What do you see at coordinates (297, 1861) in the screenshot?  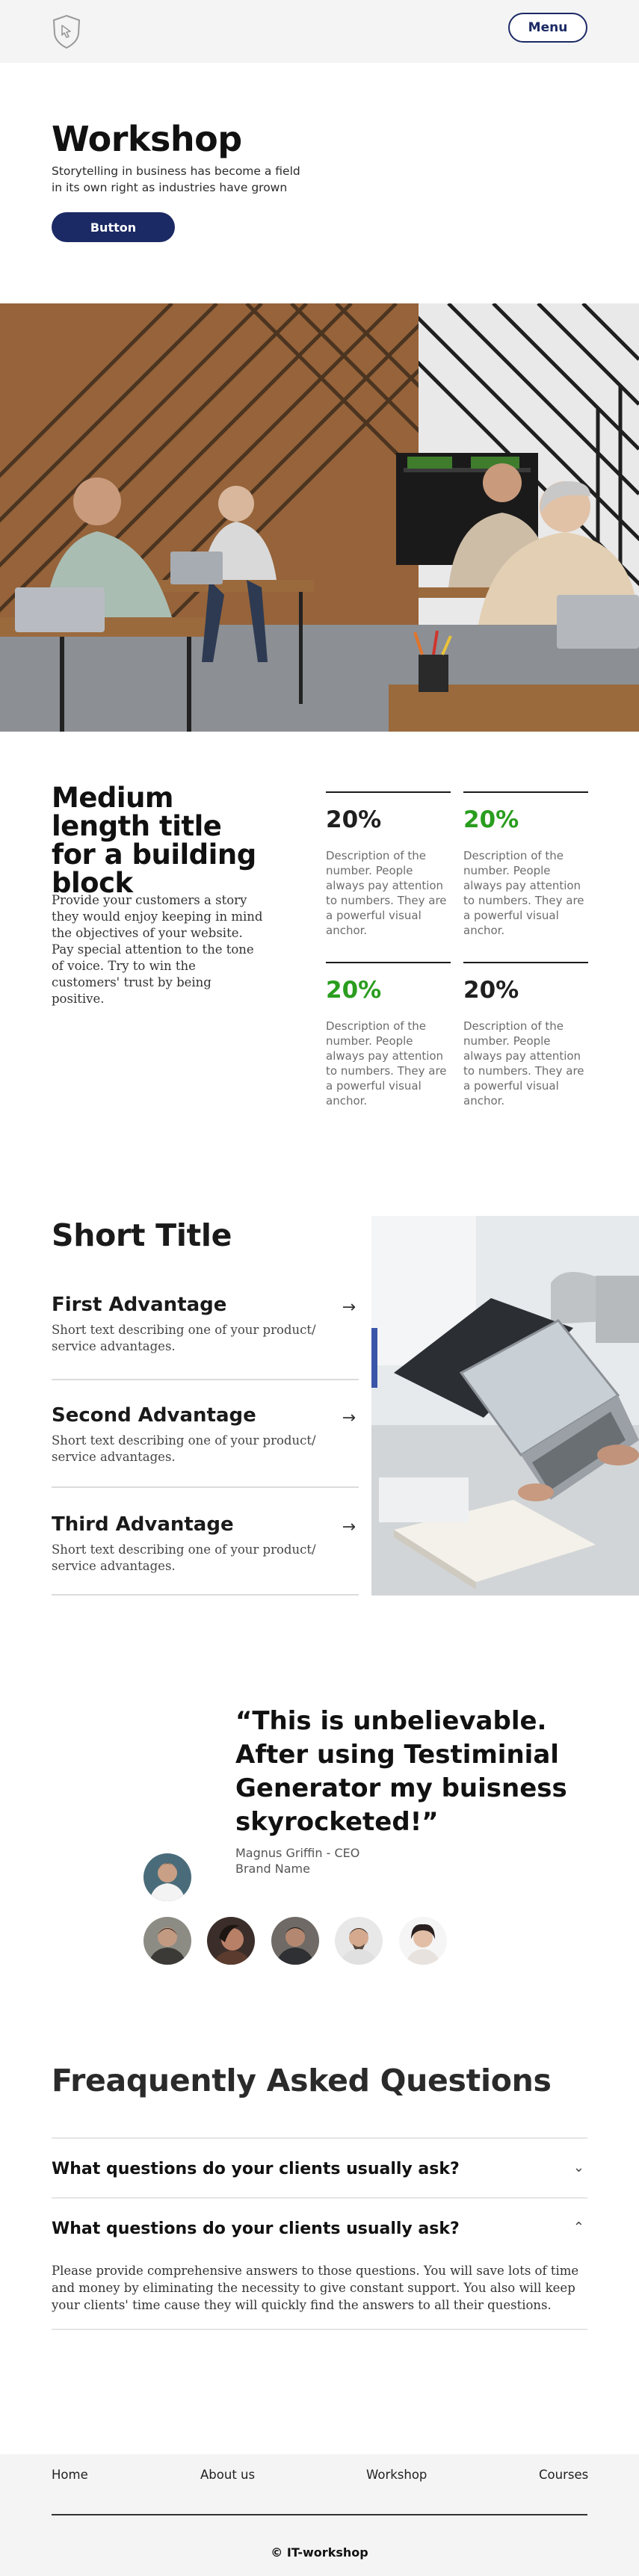 I see `testimonial-author: Magnus Griffin - CEO Brand Name` at bounding box center [297, 1861].